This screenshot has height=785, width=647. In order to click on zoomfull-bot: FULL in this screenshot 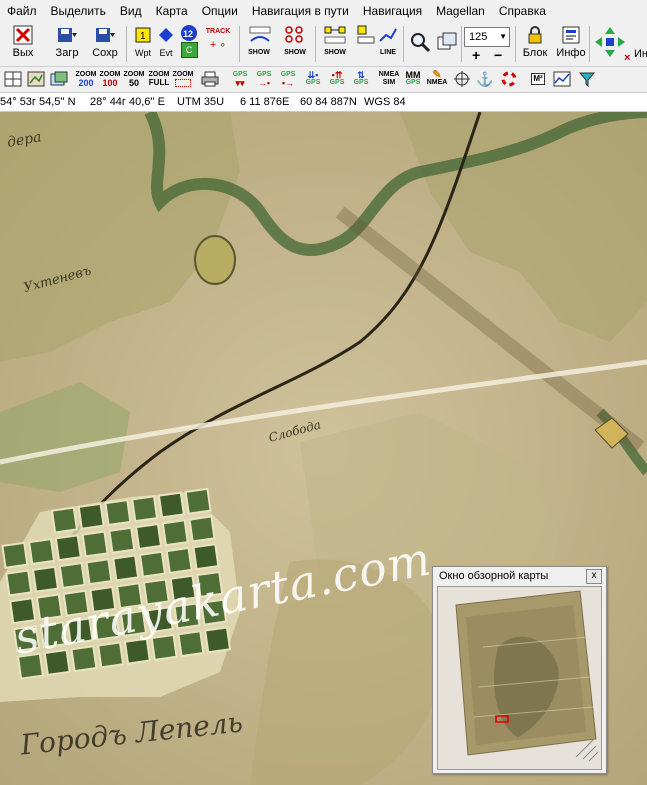, I will do `click(159, 82)`.